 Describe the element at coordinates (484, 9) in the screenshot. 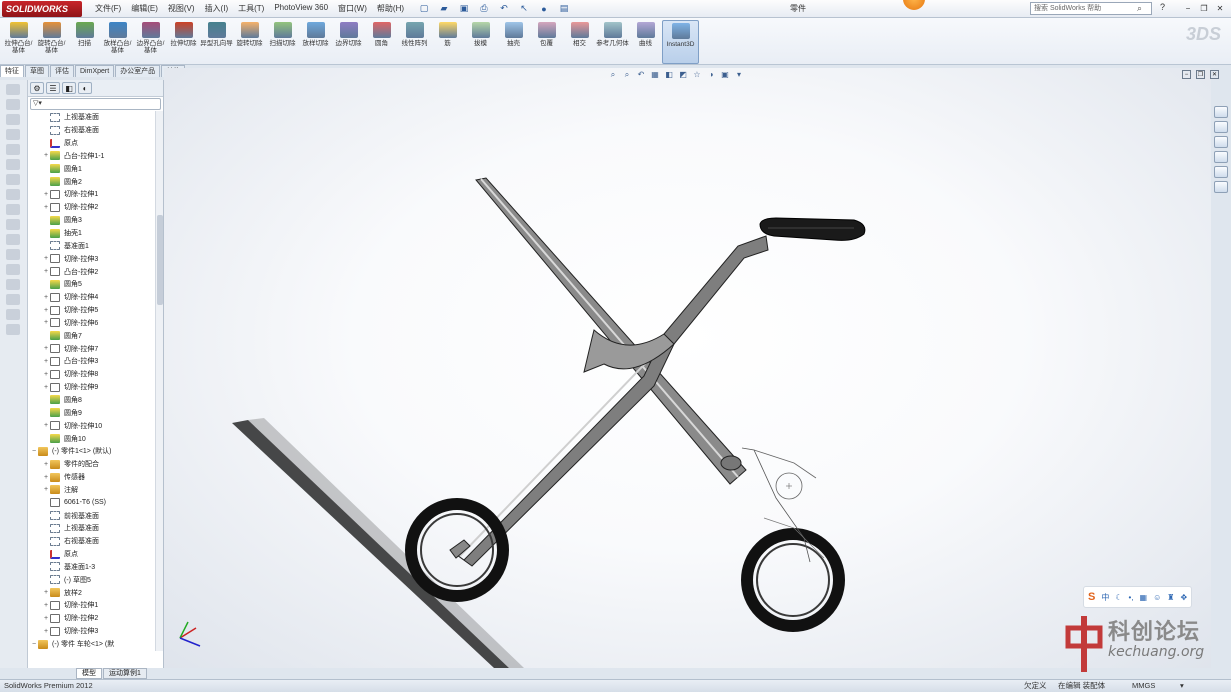

I see `print-icon: ⎙` at that location.